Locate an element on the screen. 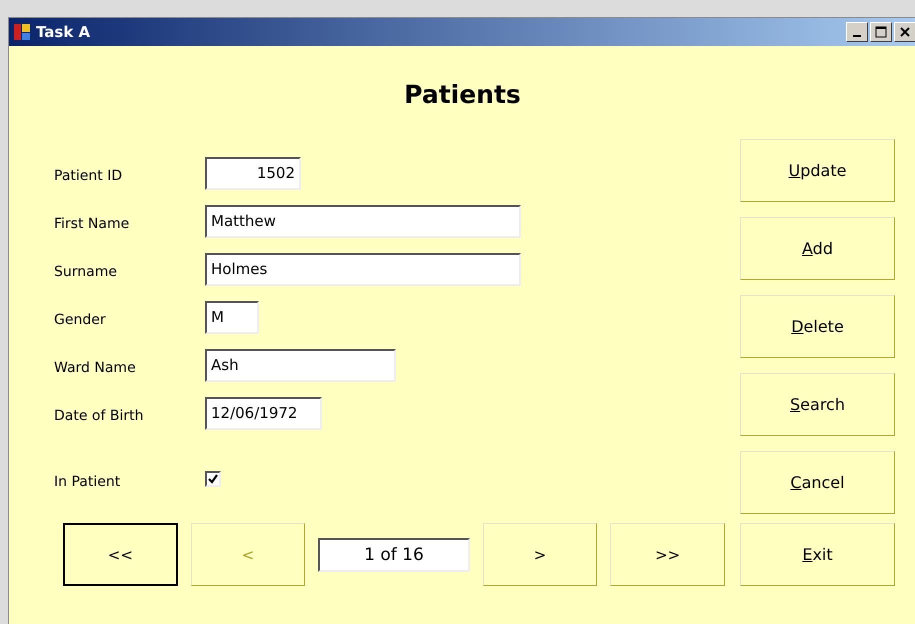  checkbox is located at coordinates (213, 479).